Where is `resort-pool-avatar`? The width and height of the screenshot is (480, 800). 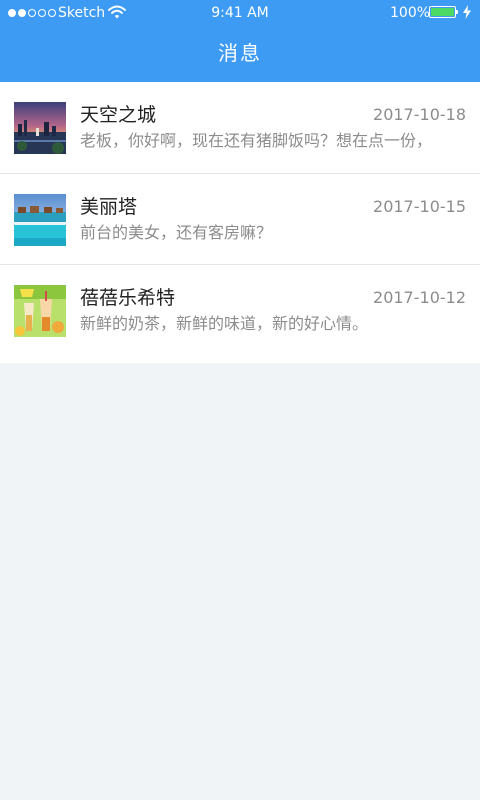
resort-pool-avatar is located at coordinates (40, 220).